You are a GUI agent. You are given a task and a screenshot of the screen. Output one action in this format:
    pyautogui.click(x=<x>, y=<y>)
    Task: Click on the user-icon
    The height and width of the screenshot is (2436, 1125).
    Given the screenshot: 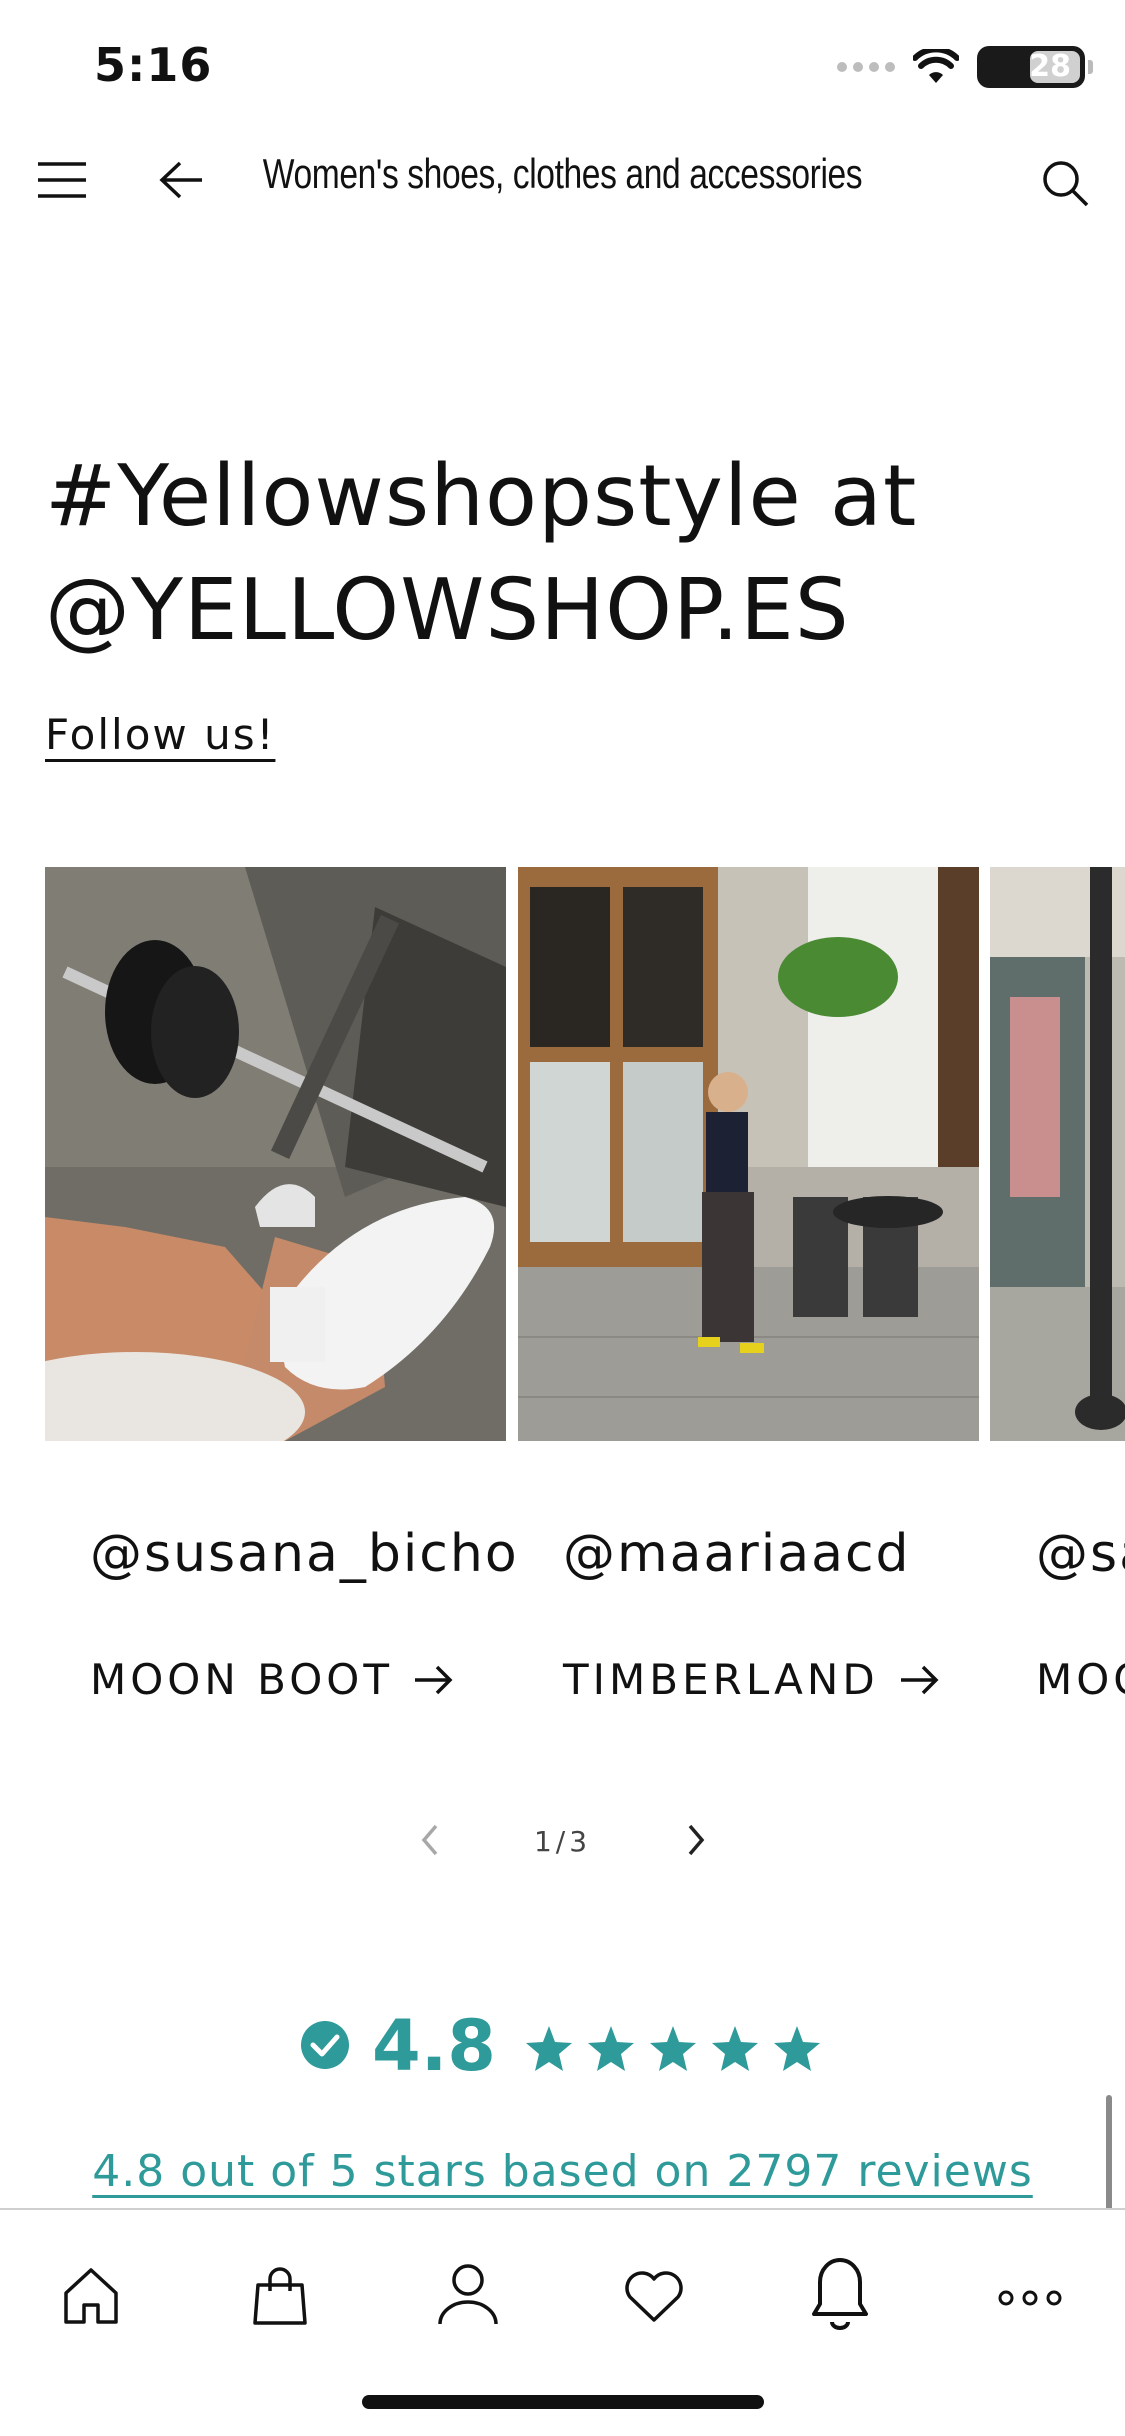 What is the action you would take?
    pyautogui.click(x=468, y=2294)
    